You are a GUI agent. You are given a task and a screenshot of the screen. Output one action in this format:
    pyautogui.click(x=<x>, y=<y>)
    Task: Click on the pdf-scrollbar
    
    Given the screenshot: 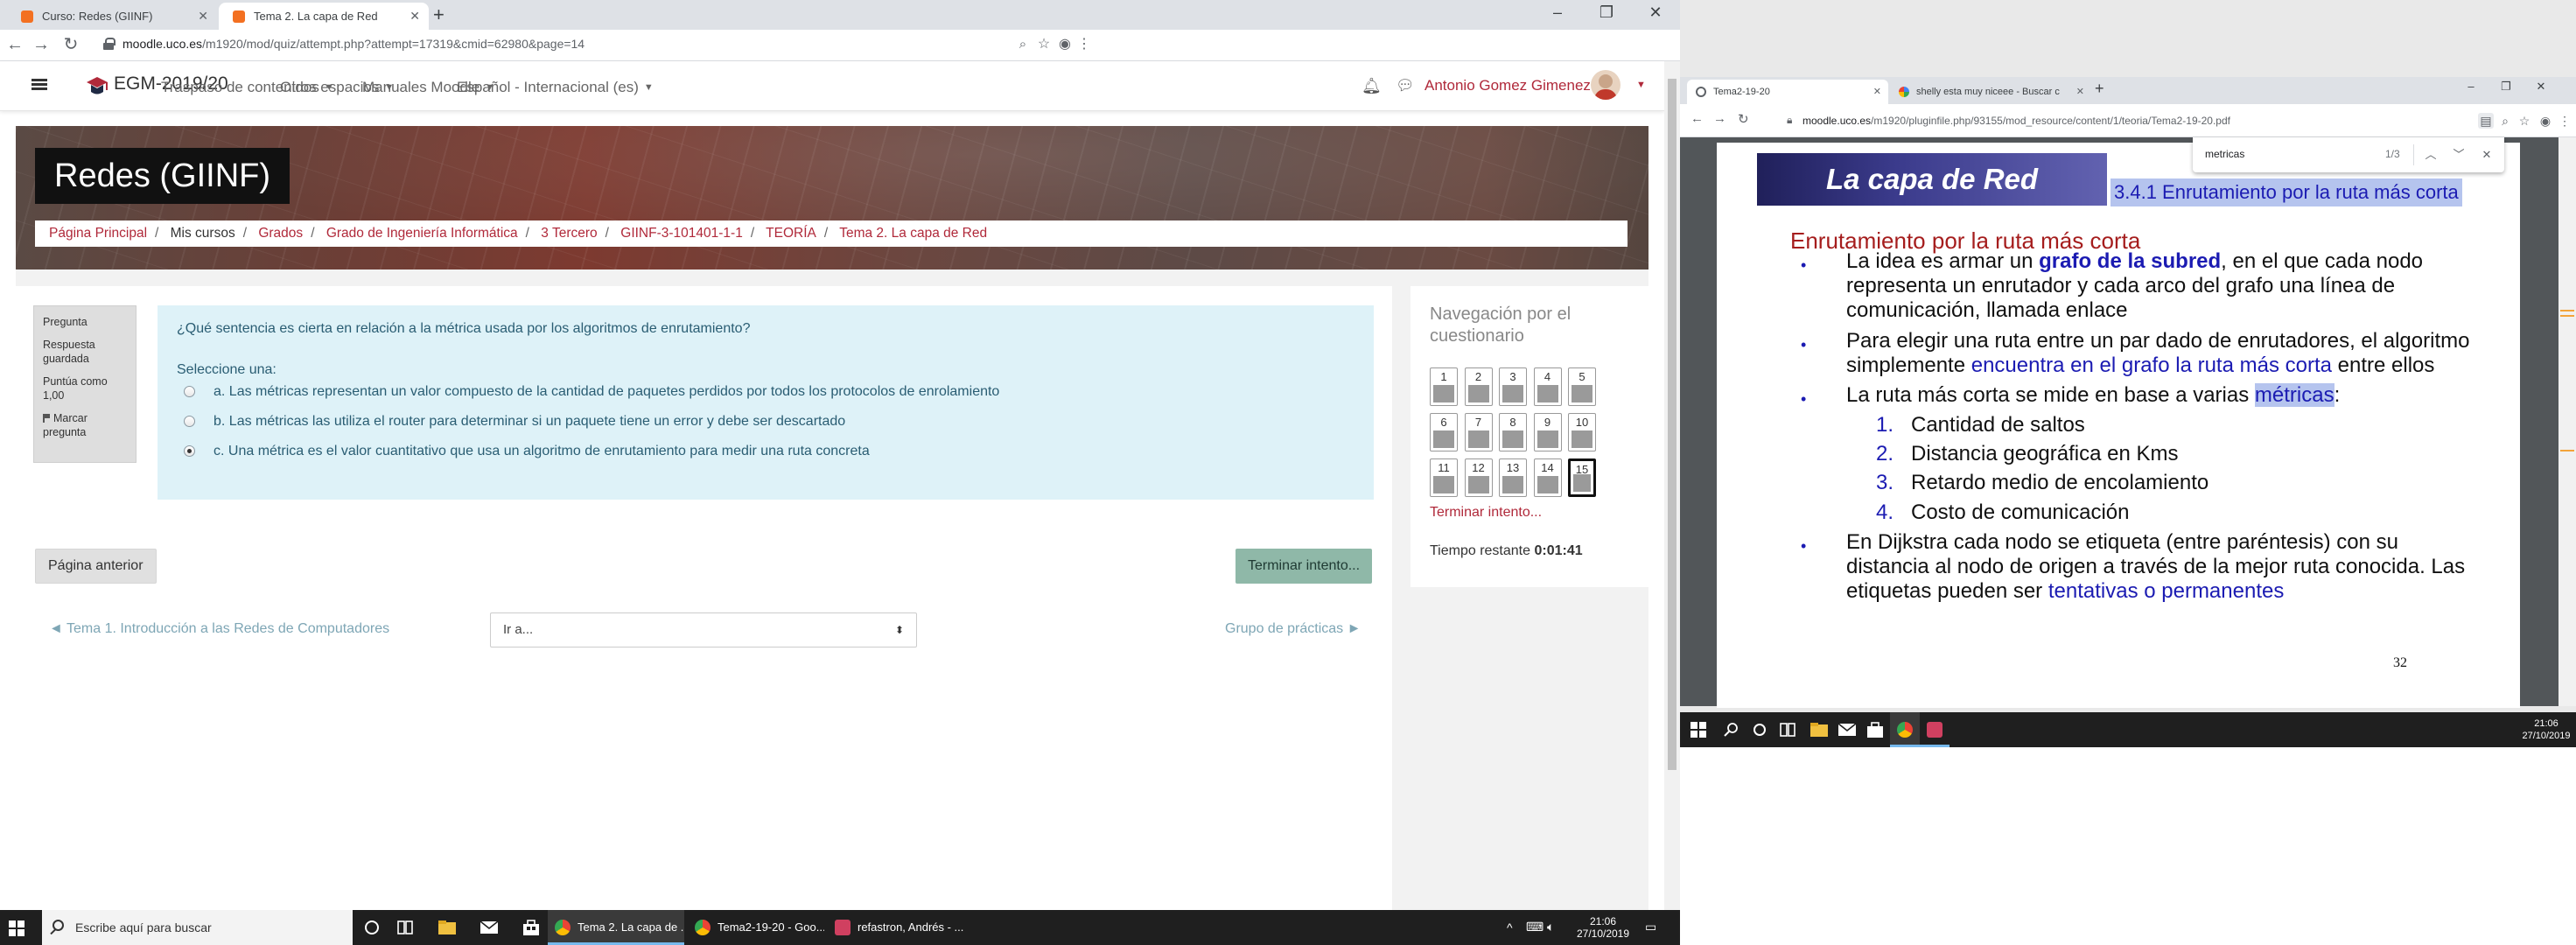 What is the action you would take?
    pyautogui.click(x=2567, y=421)
    